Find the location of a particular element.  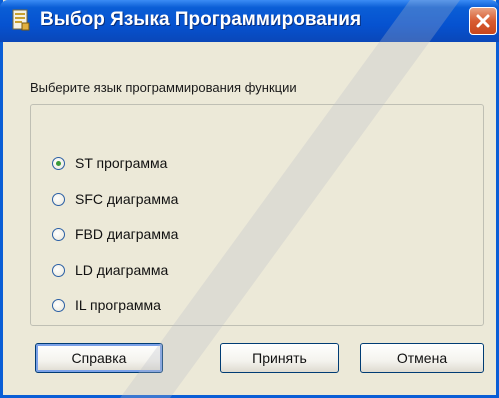

radio-option-fbd: FBD диаграмма is located at coordinates (115, 234).